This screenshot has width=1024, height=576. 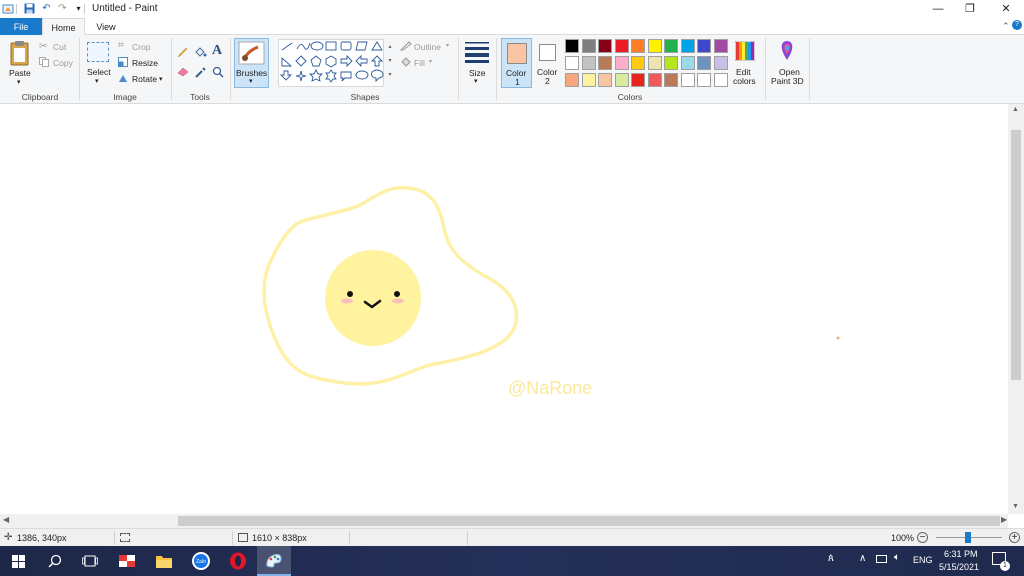 I want to click on rotate-dropdown-icon: ▾, so click(x=161, y=79).